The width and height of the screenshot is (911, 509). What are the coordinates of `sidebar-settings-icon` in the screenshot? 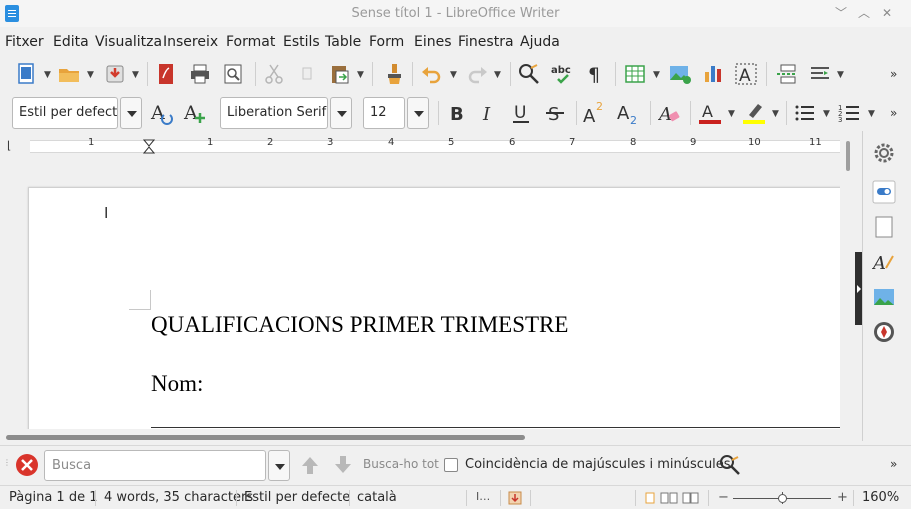 It's located at (884, 153).